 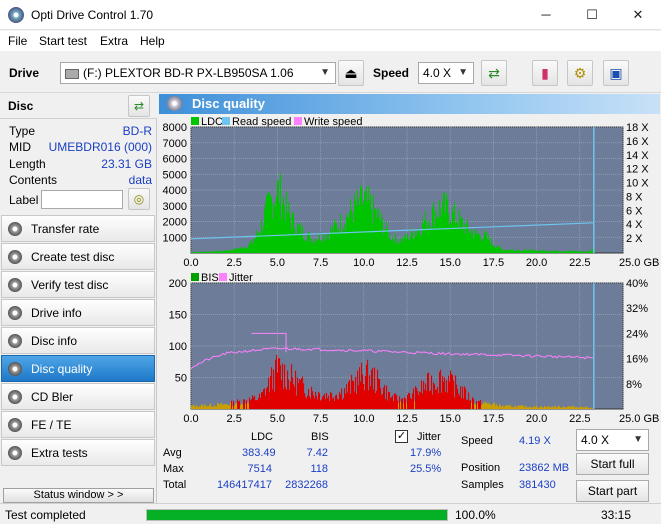 I want to click on speed-select: 4.0 X ▼, so click(x=446, y=73).